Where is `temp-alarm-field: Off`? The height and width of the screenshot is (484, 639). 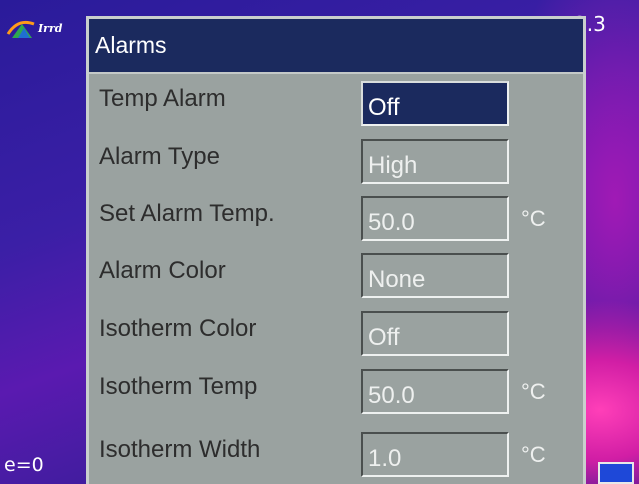
temp-alarm-field: Off is located at coordinates (435, 103).